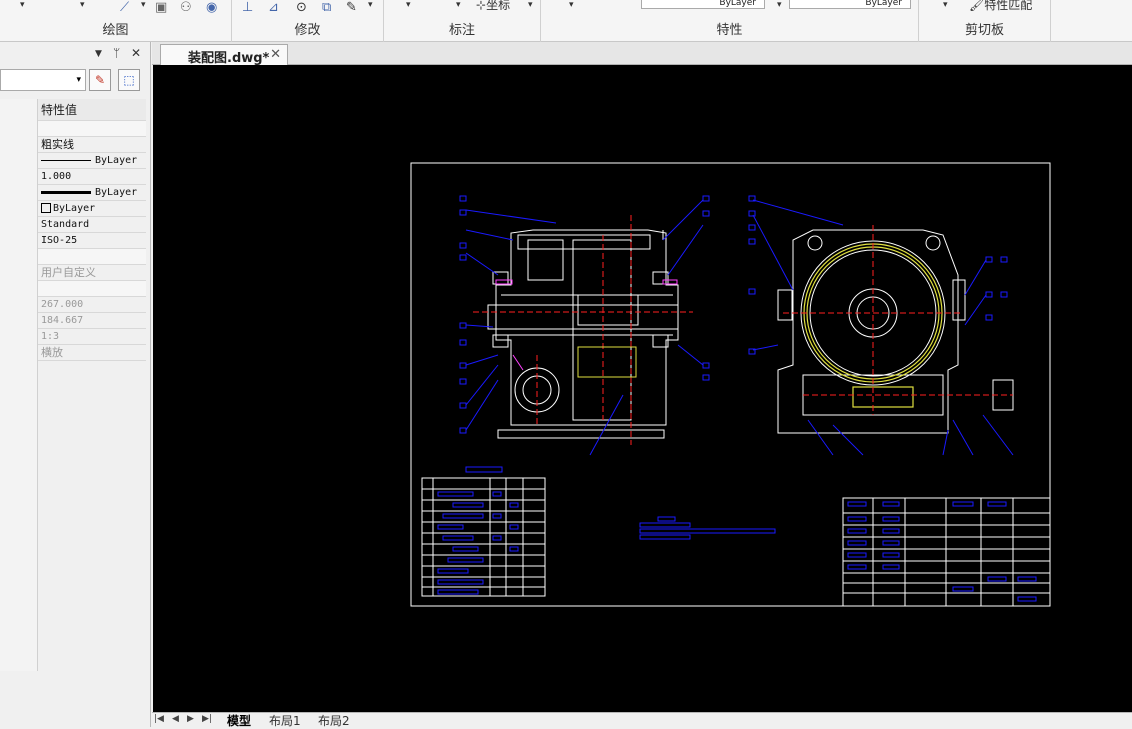  I want to click on brush-icon: 🖌, so click(977, 6).